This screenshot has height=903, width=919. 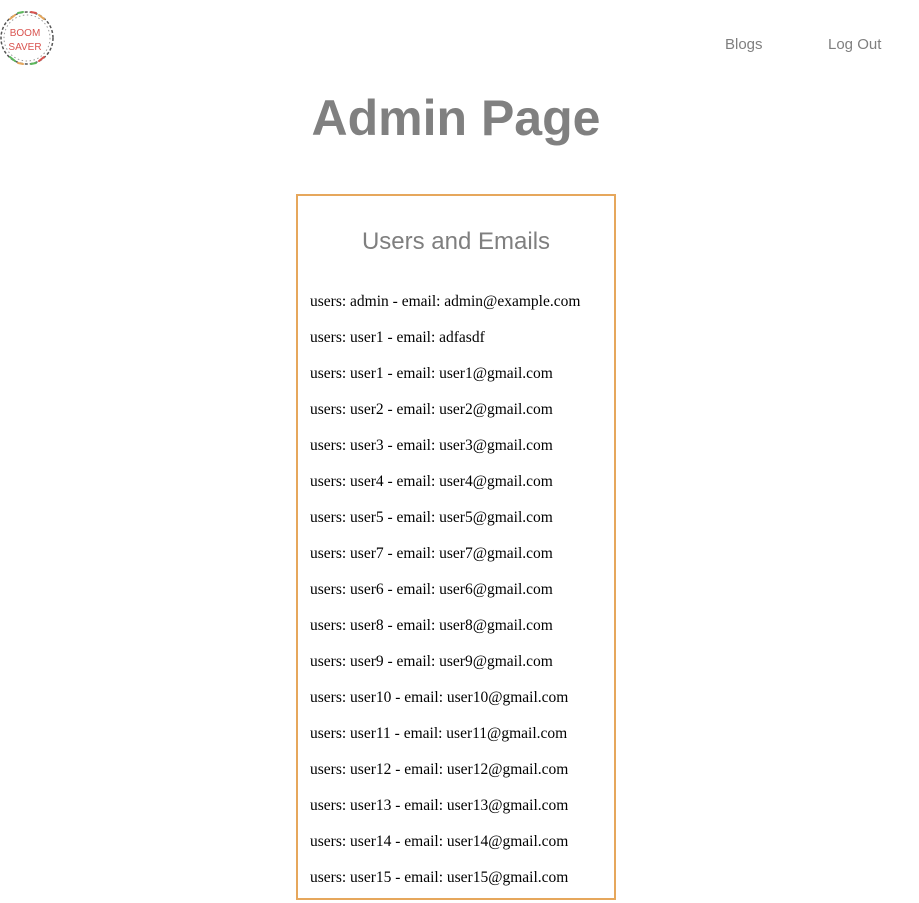 What do you see at coordinates (431, 661) in the screenshot?
I see `user-row: users: user9 - email: user9@gmail.com` at bounding box center [431, 661].